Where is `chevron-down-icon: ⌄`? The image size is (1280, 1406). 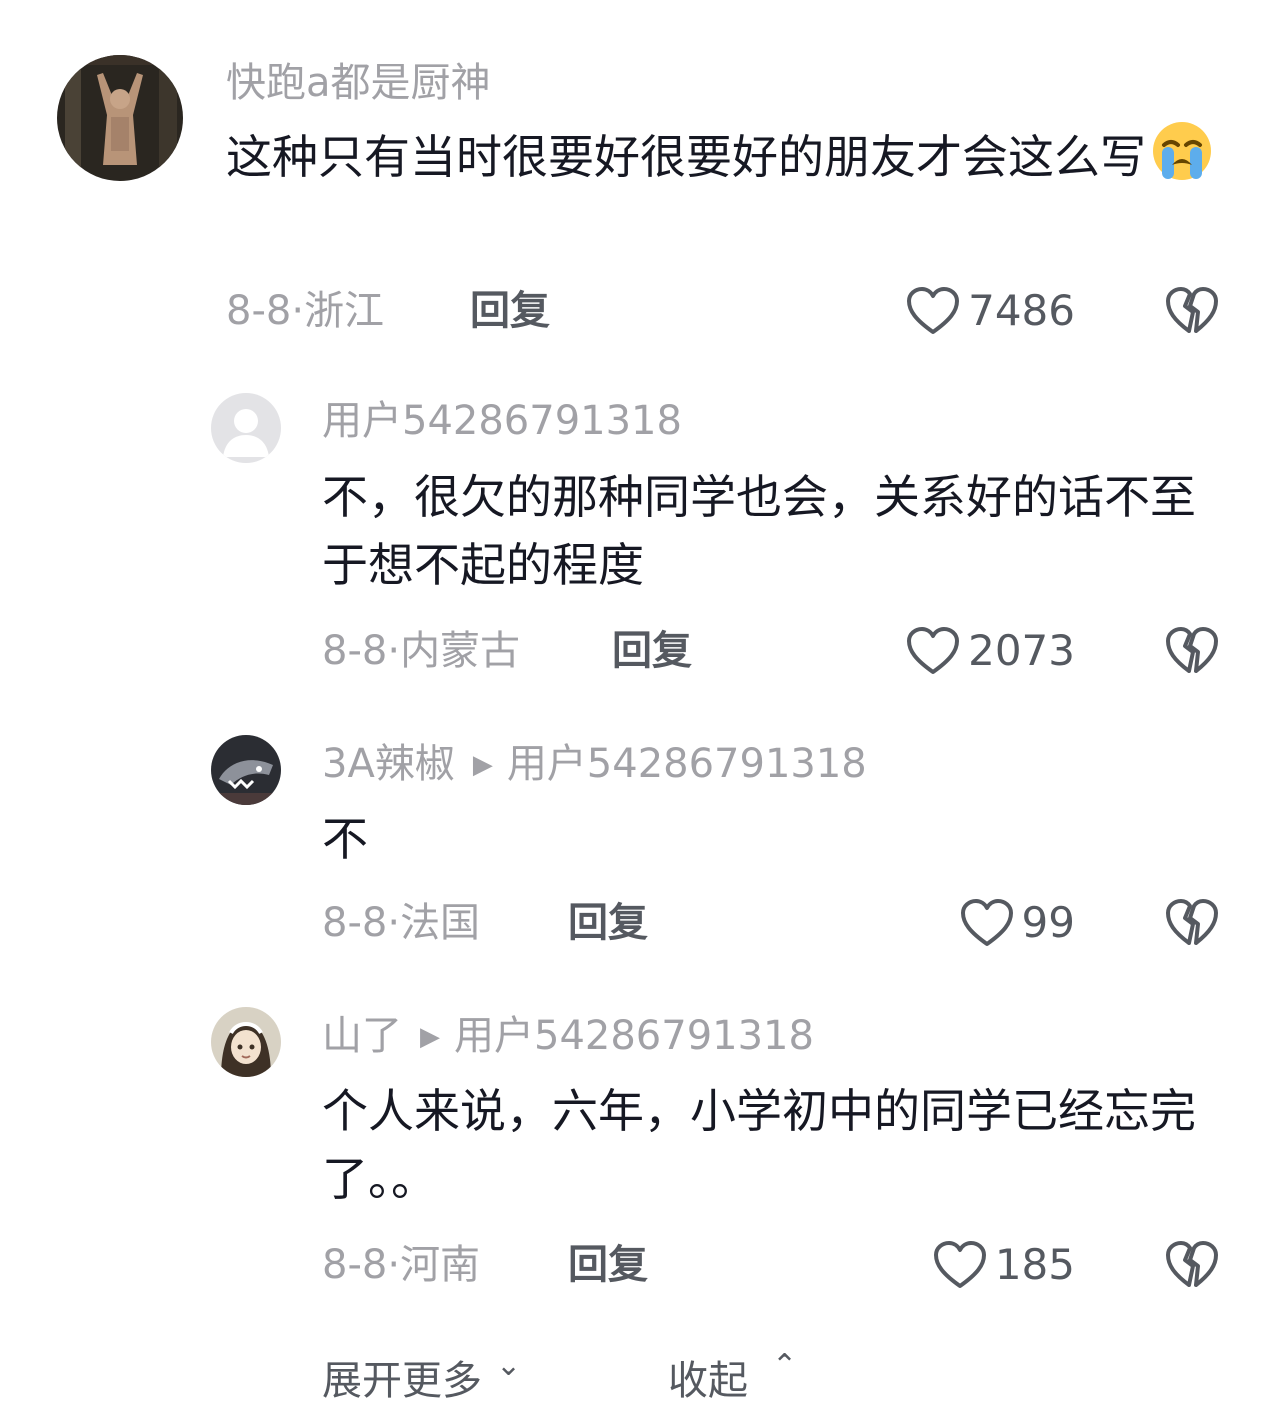 chevron-down-icon: ⌄ is located at coordinates (509, 1365).